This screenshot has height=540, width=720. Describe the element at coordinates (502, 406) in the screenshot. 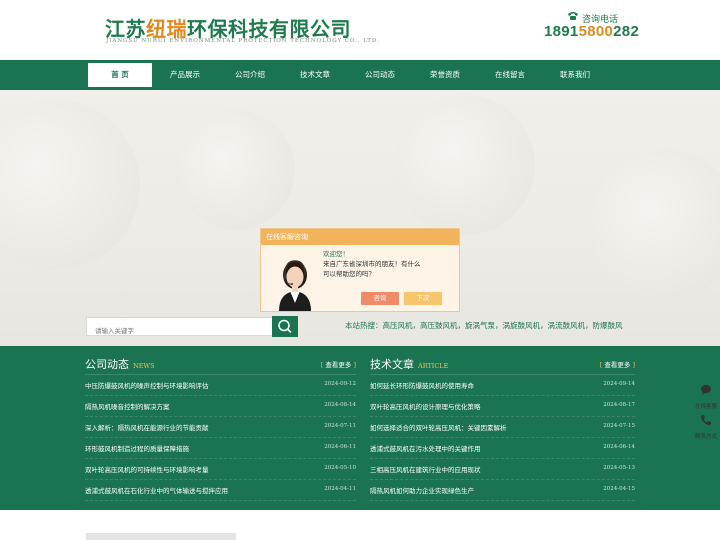

I see `article-item: 双叶轮高压风机的设计原理与优化策略 2024-08-17` at that location.